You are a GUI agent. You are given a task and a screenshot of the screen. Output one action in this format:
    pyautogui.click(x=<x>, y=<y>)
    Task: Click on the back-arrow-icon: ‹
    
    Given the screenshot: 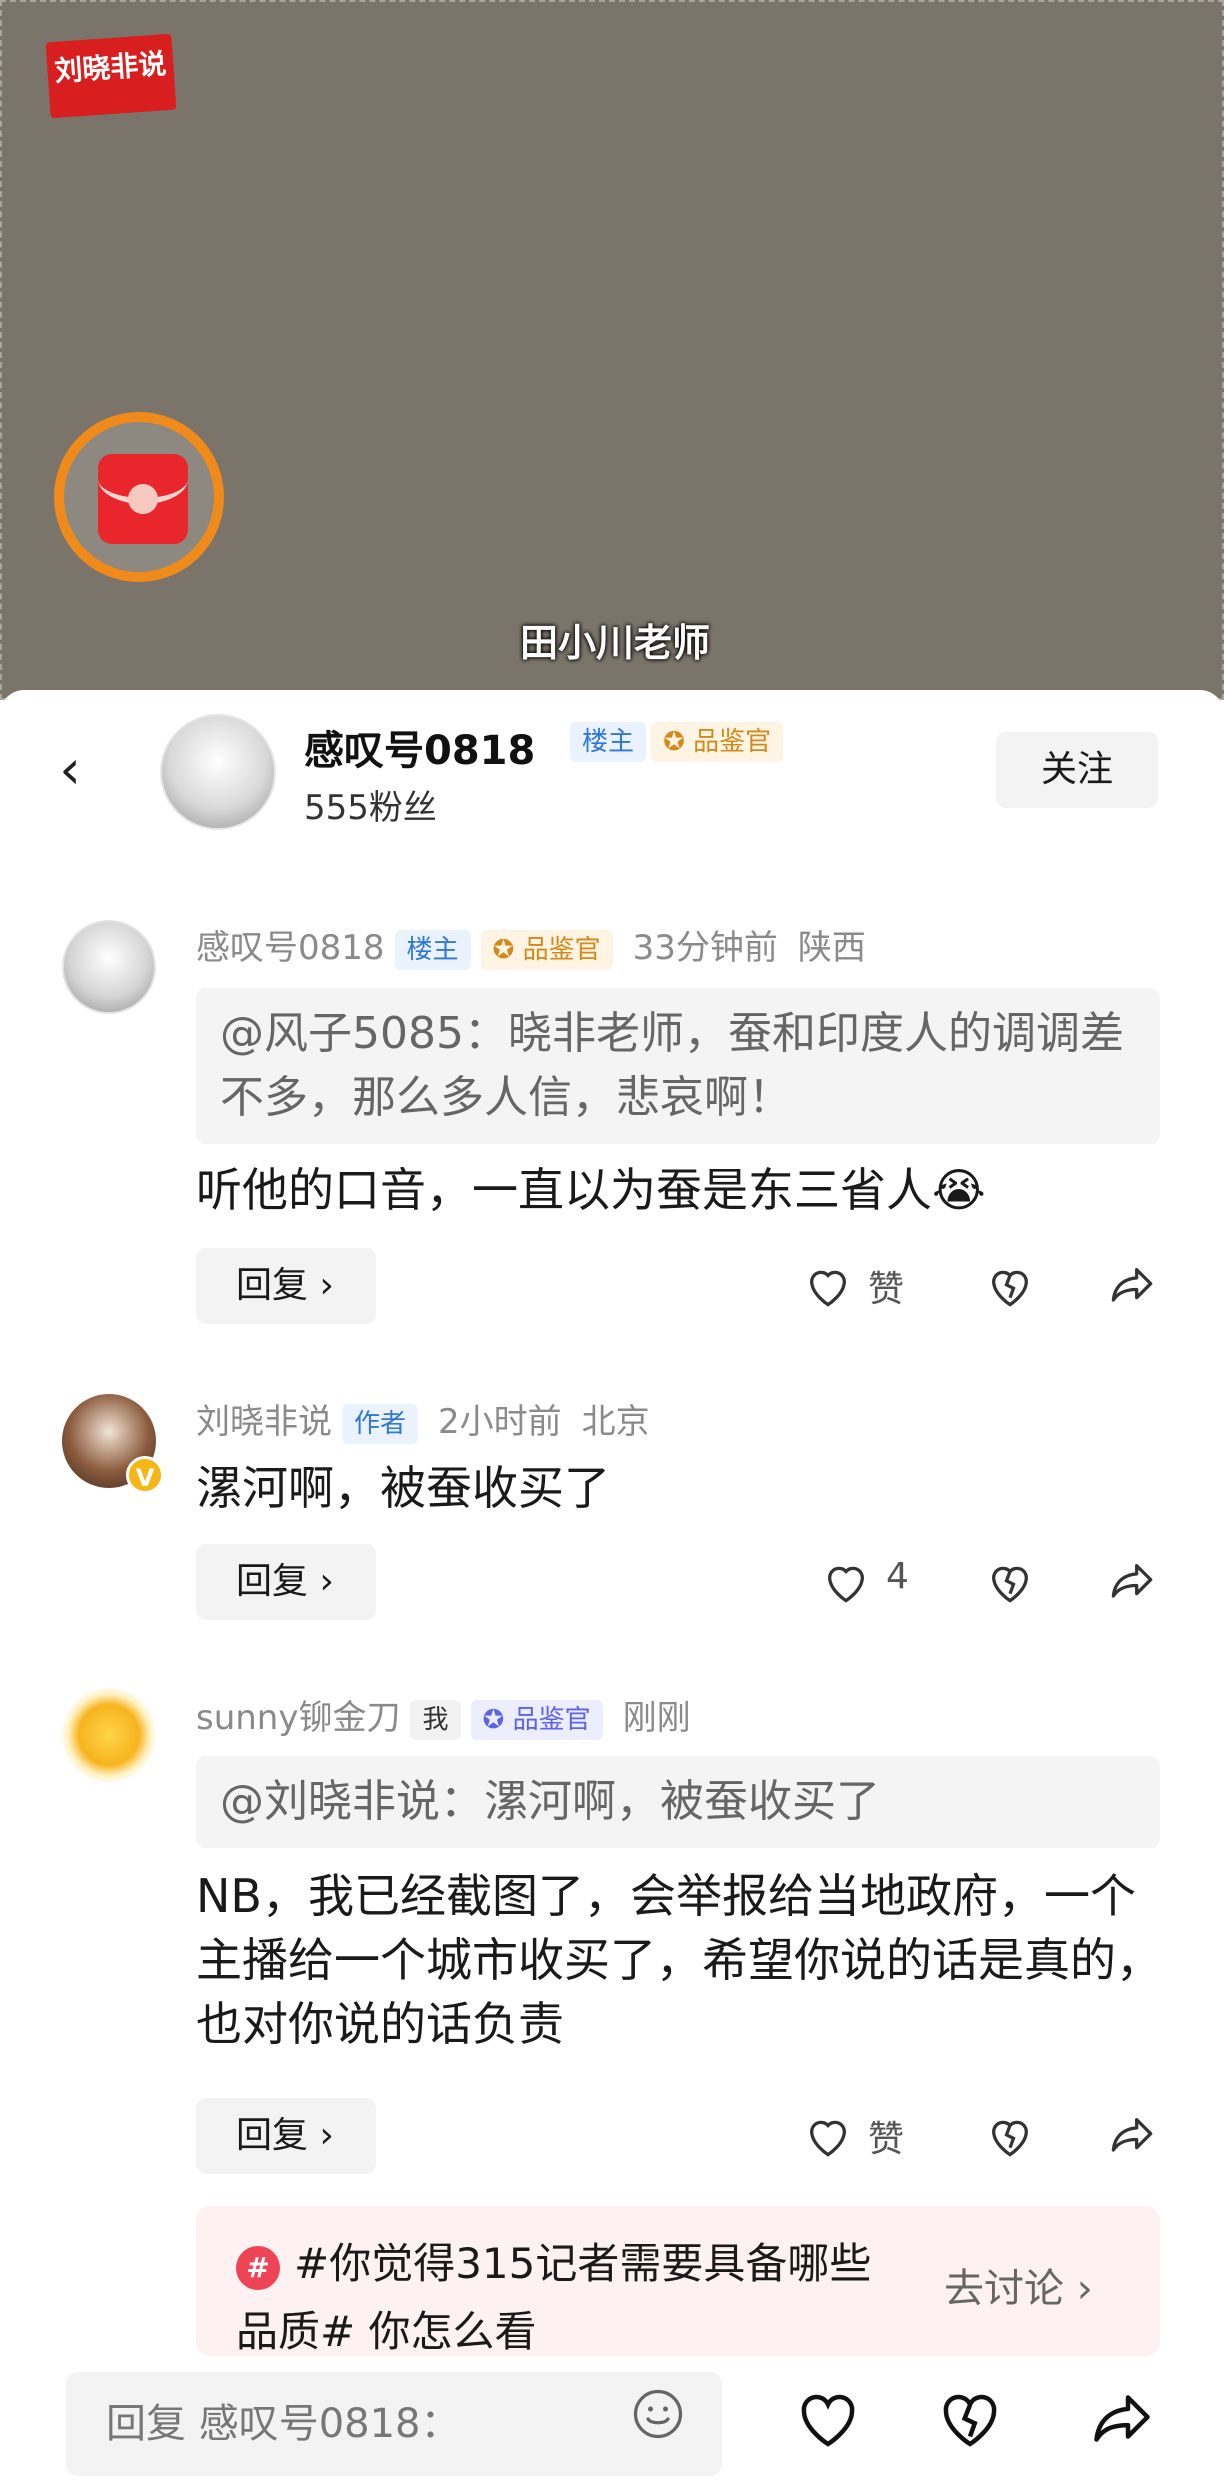 What is the action you would take?
    pyautogui.click(x=70, y=769)
    